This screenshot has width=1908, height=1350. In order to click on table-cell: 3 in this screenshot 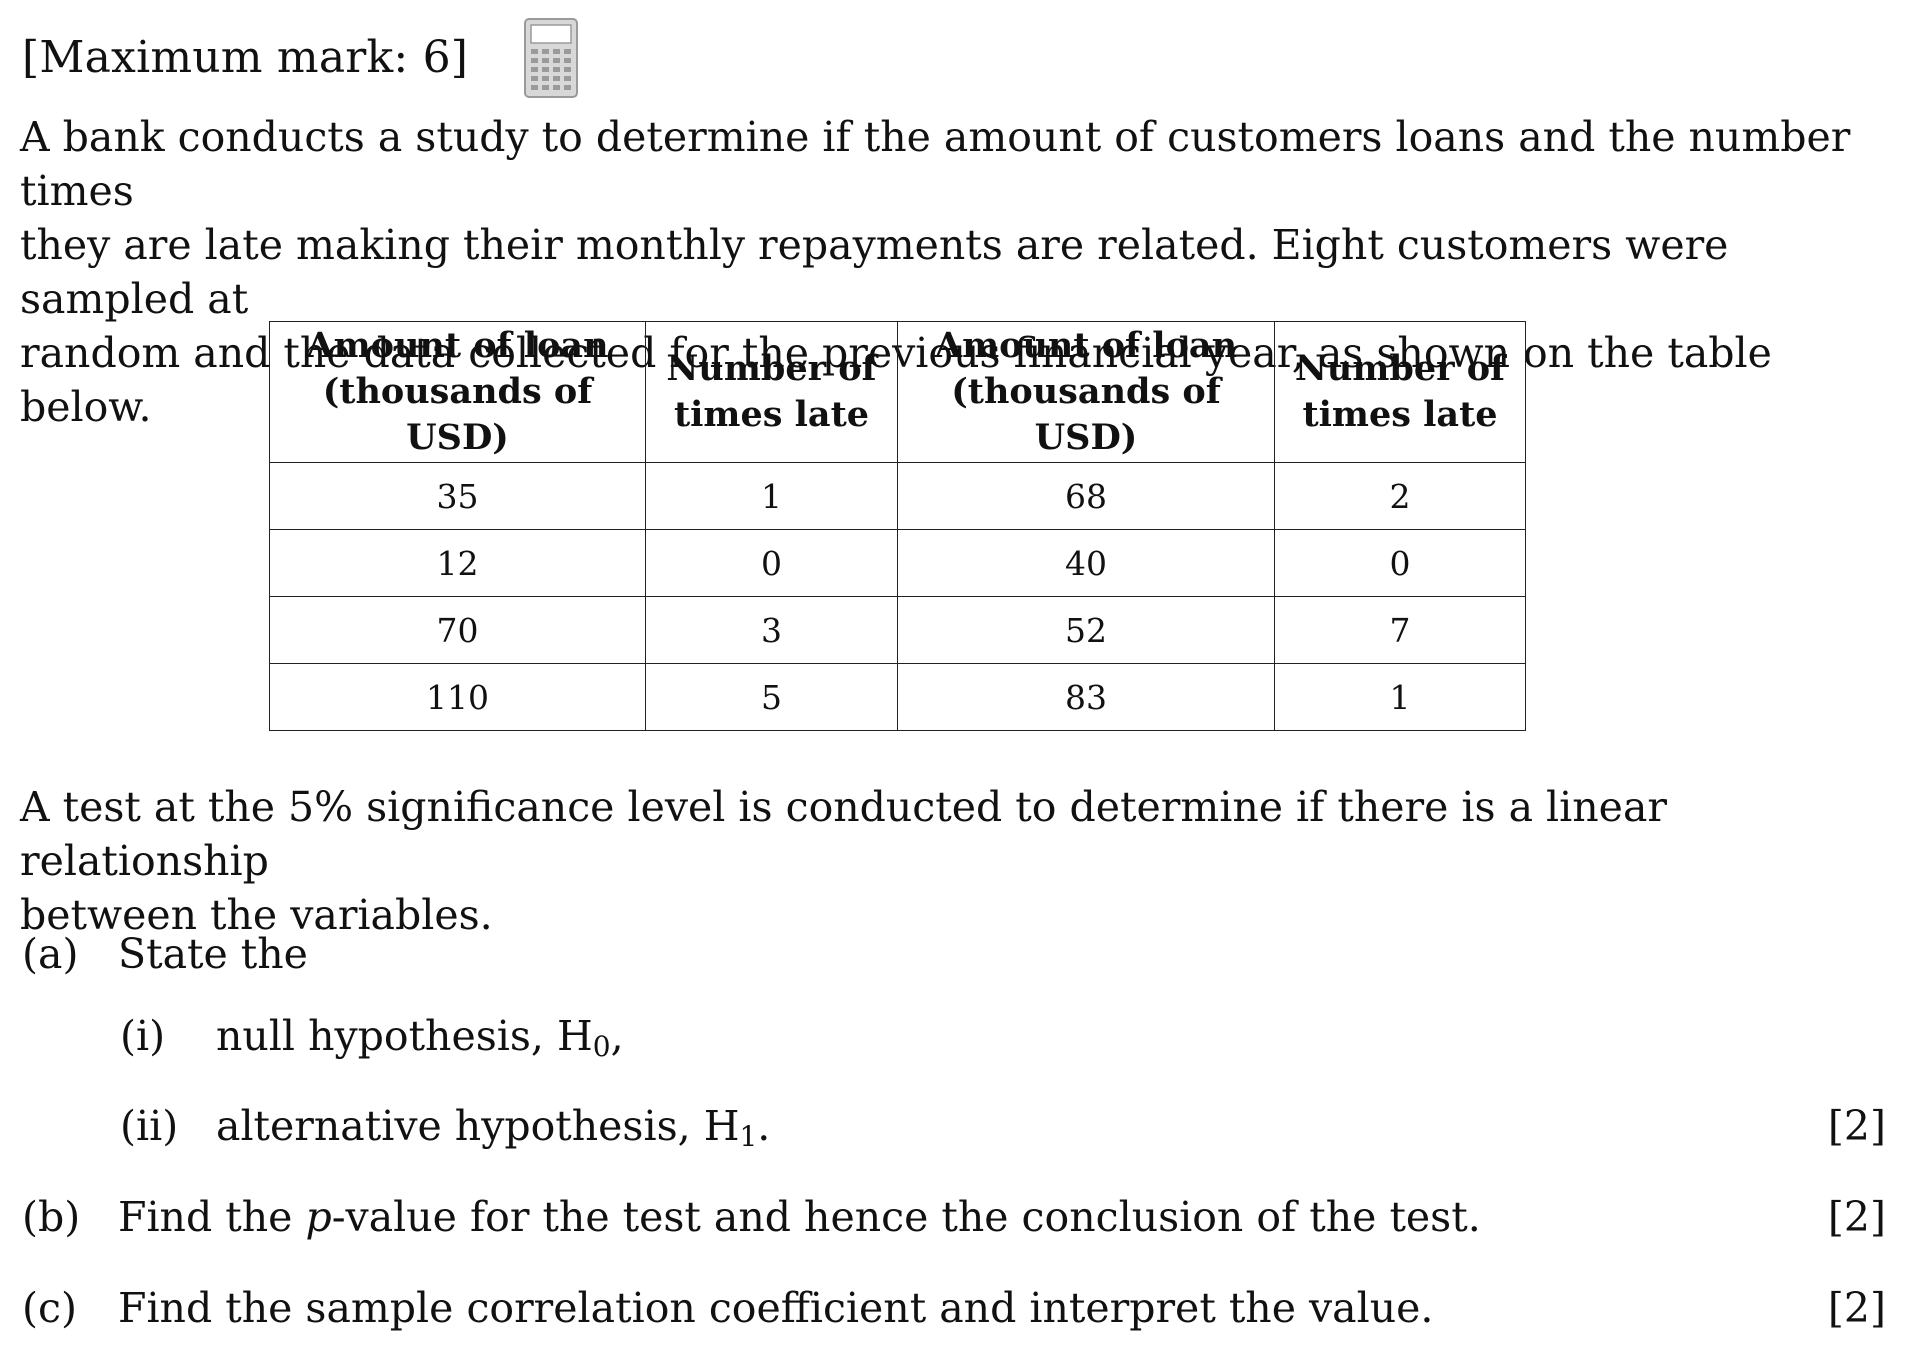, I will do `click(771, 630)`.